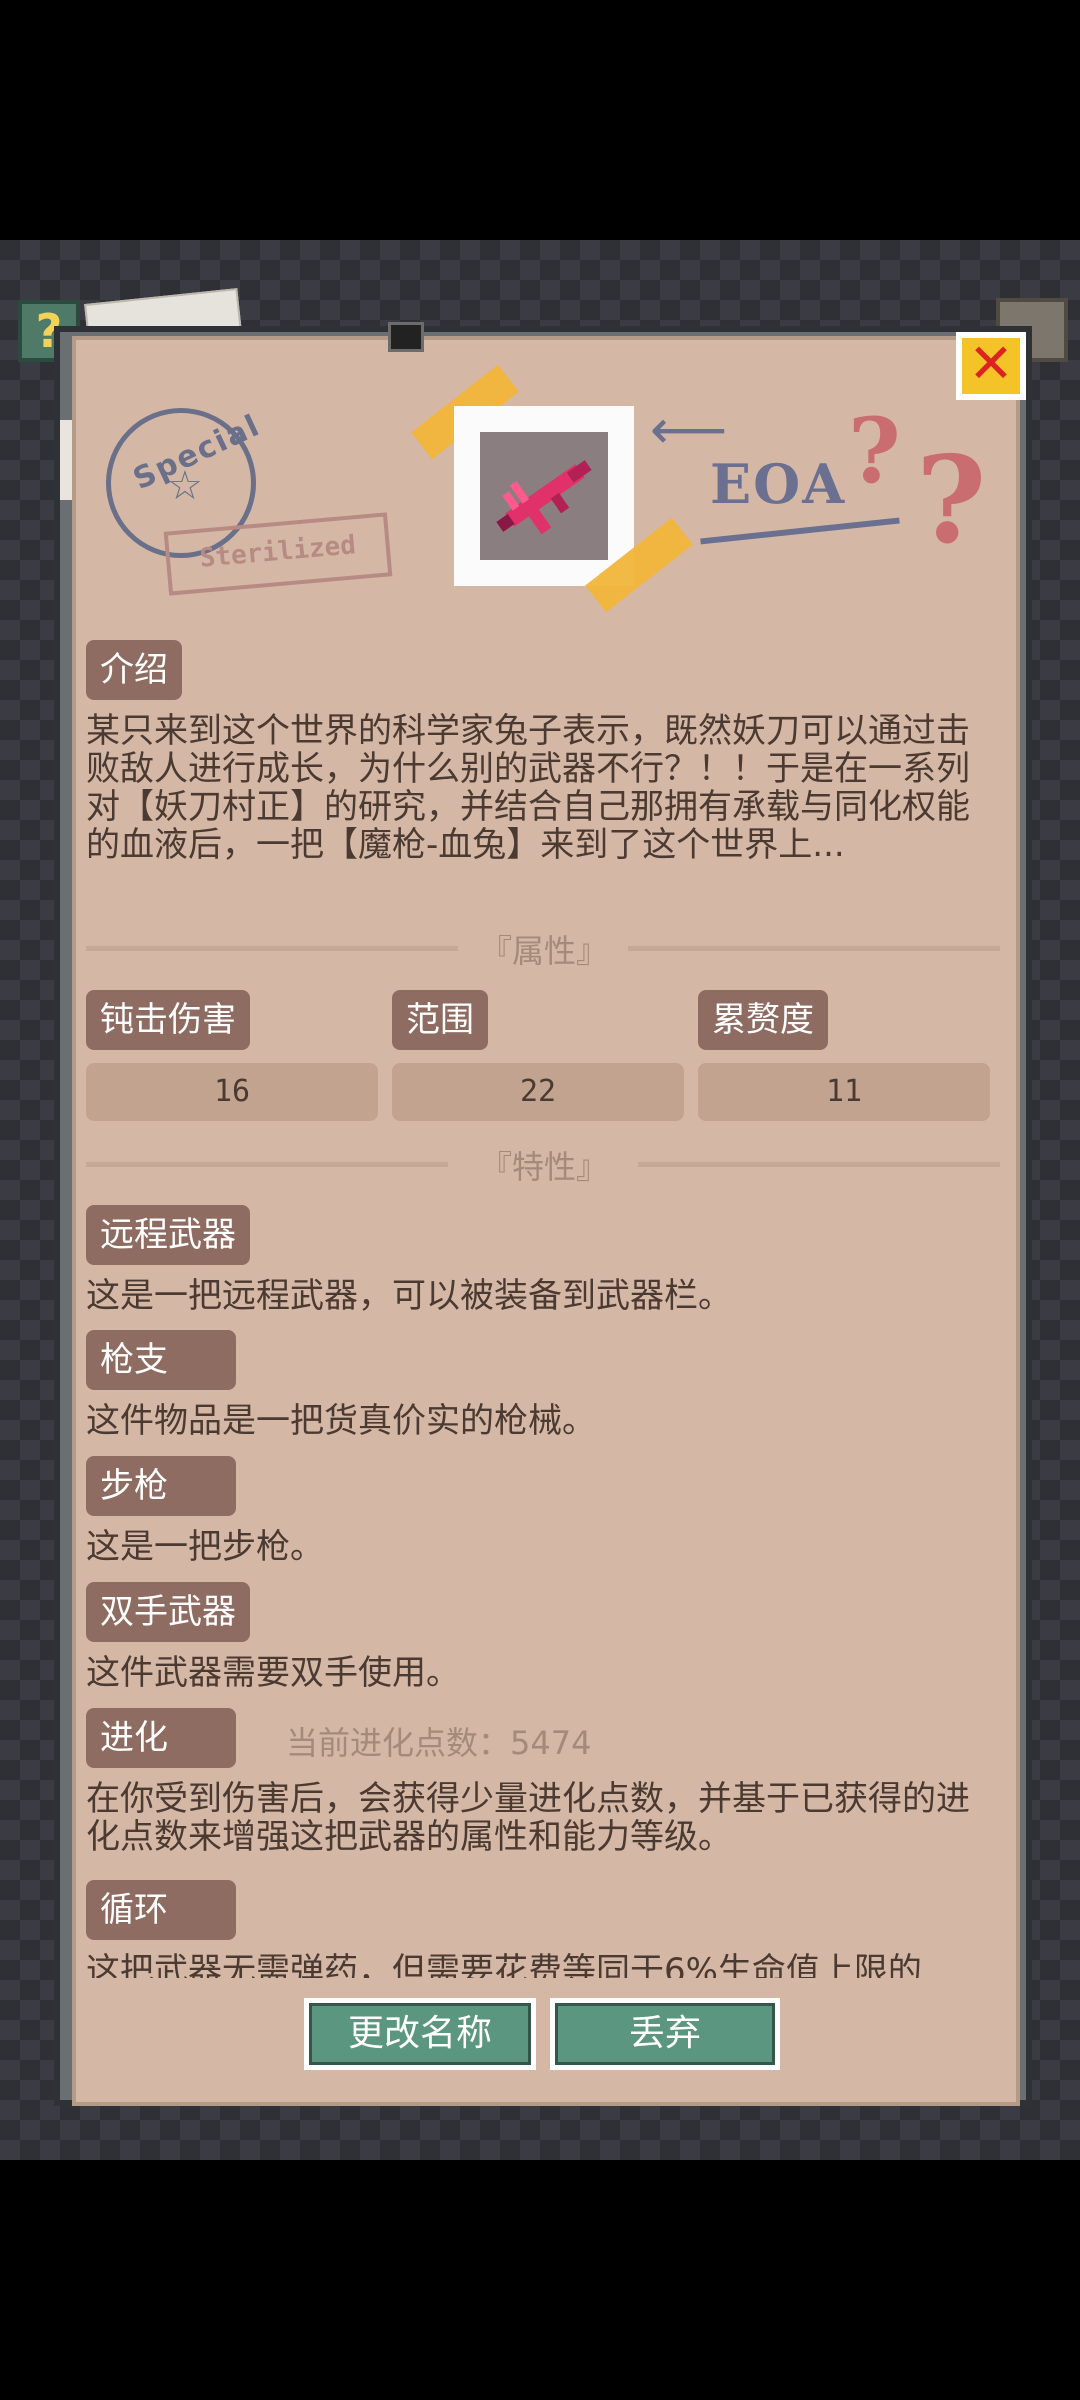 Image resolution: width=1080 pixels, height=2400 pixels. What do you see at coordinates (161, 1910) in the screenshot?
I see `trait-tag: 循环` at bounding box center [161, 1910].